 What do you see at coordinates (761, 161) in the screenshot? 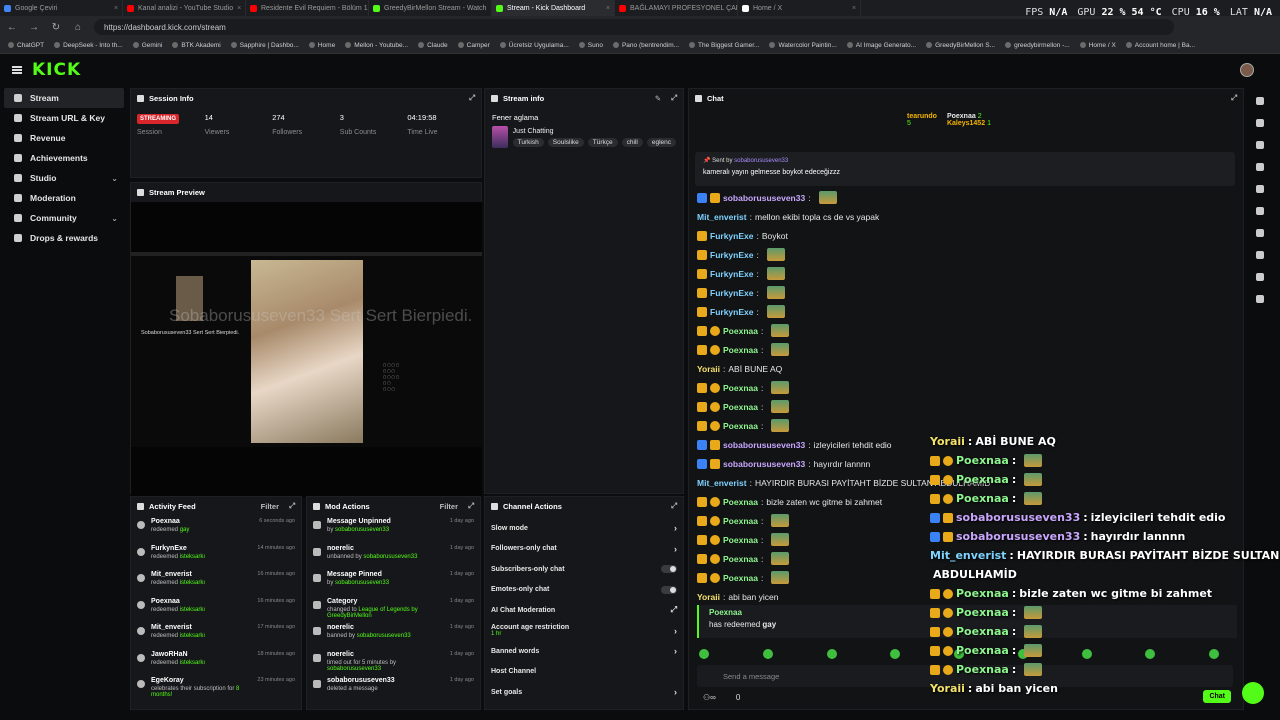
I see `pinned-user: sobaborususeven33` at bounding box center [761, 161].